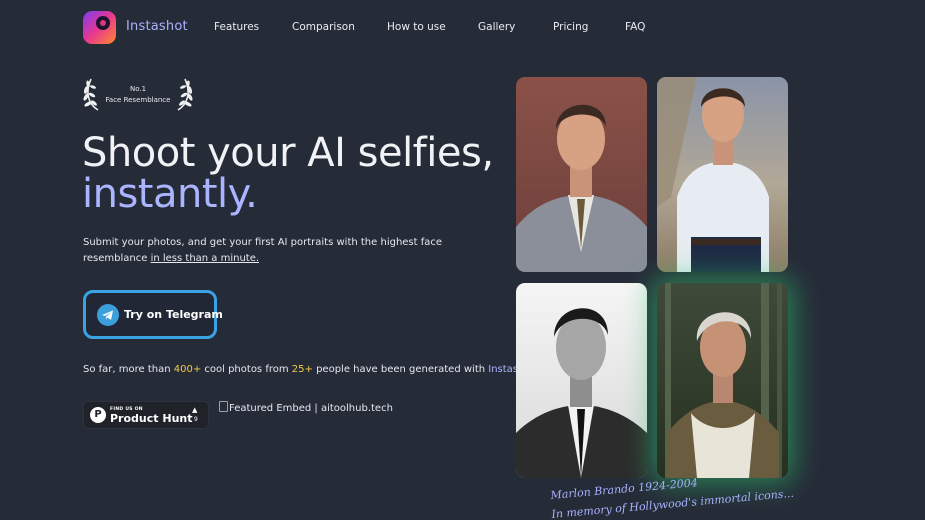 This screenshot has width=925, height=520. Describe the element at coordinates (722, 380) in the screenshot. I see `portrait-photo-forest` at that location.